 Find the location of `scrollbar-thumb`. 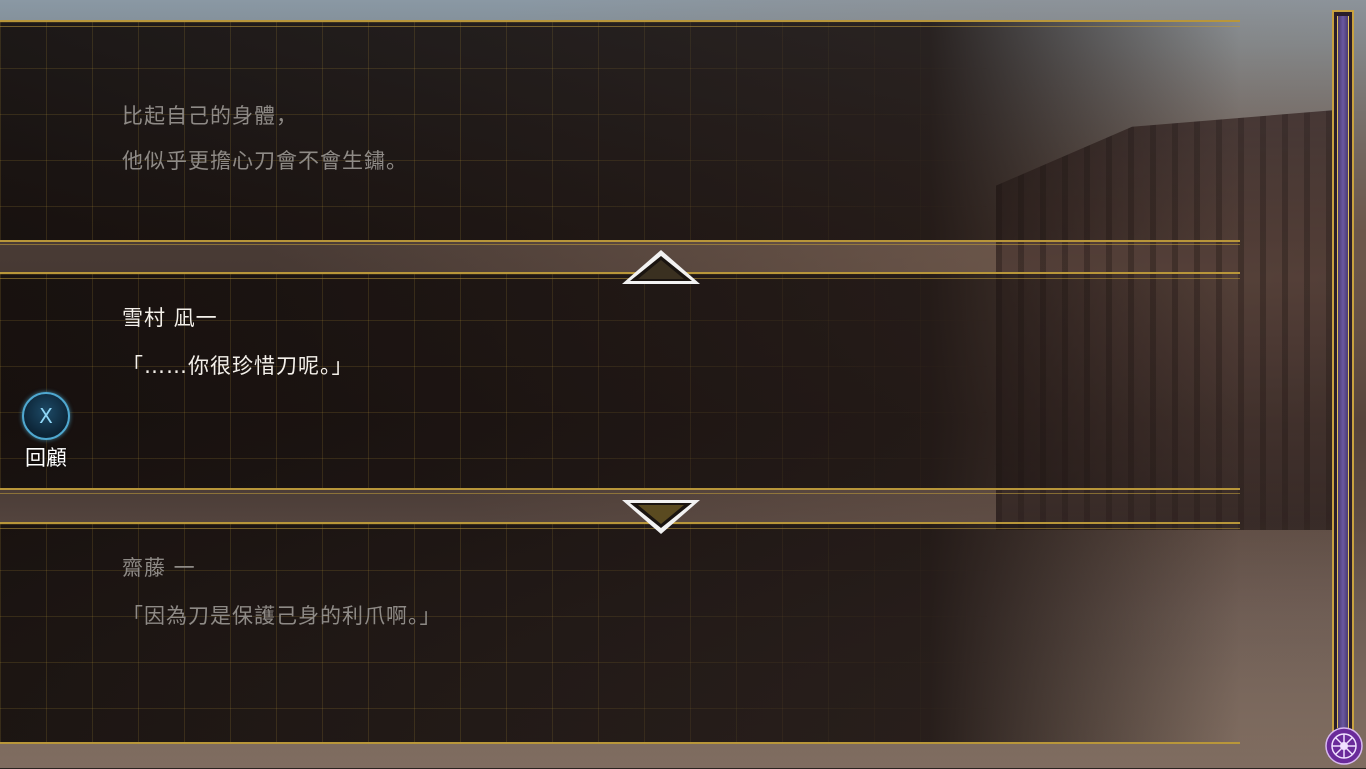

scrollbar-thumb is located at coordinates (1343, 372).